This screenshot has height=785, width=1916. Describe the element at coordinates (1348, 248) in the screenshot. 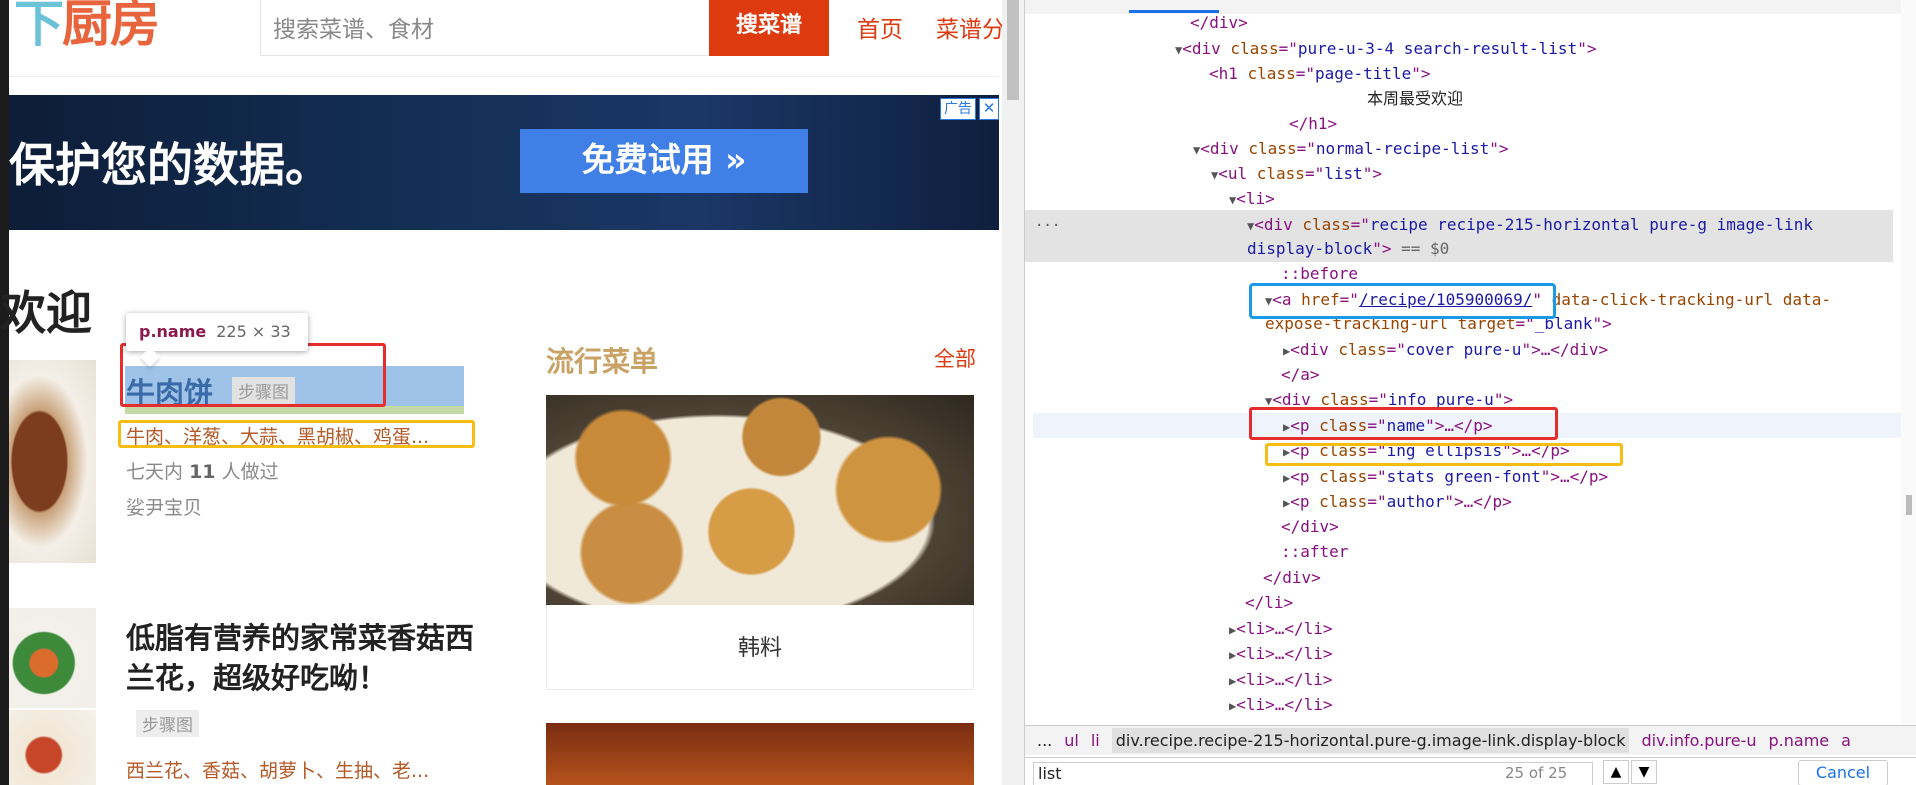

I see `dom-line: display-block"> == $0` at that location.